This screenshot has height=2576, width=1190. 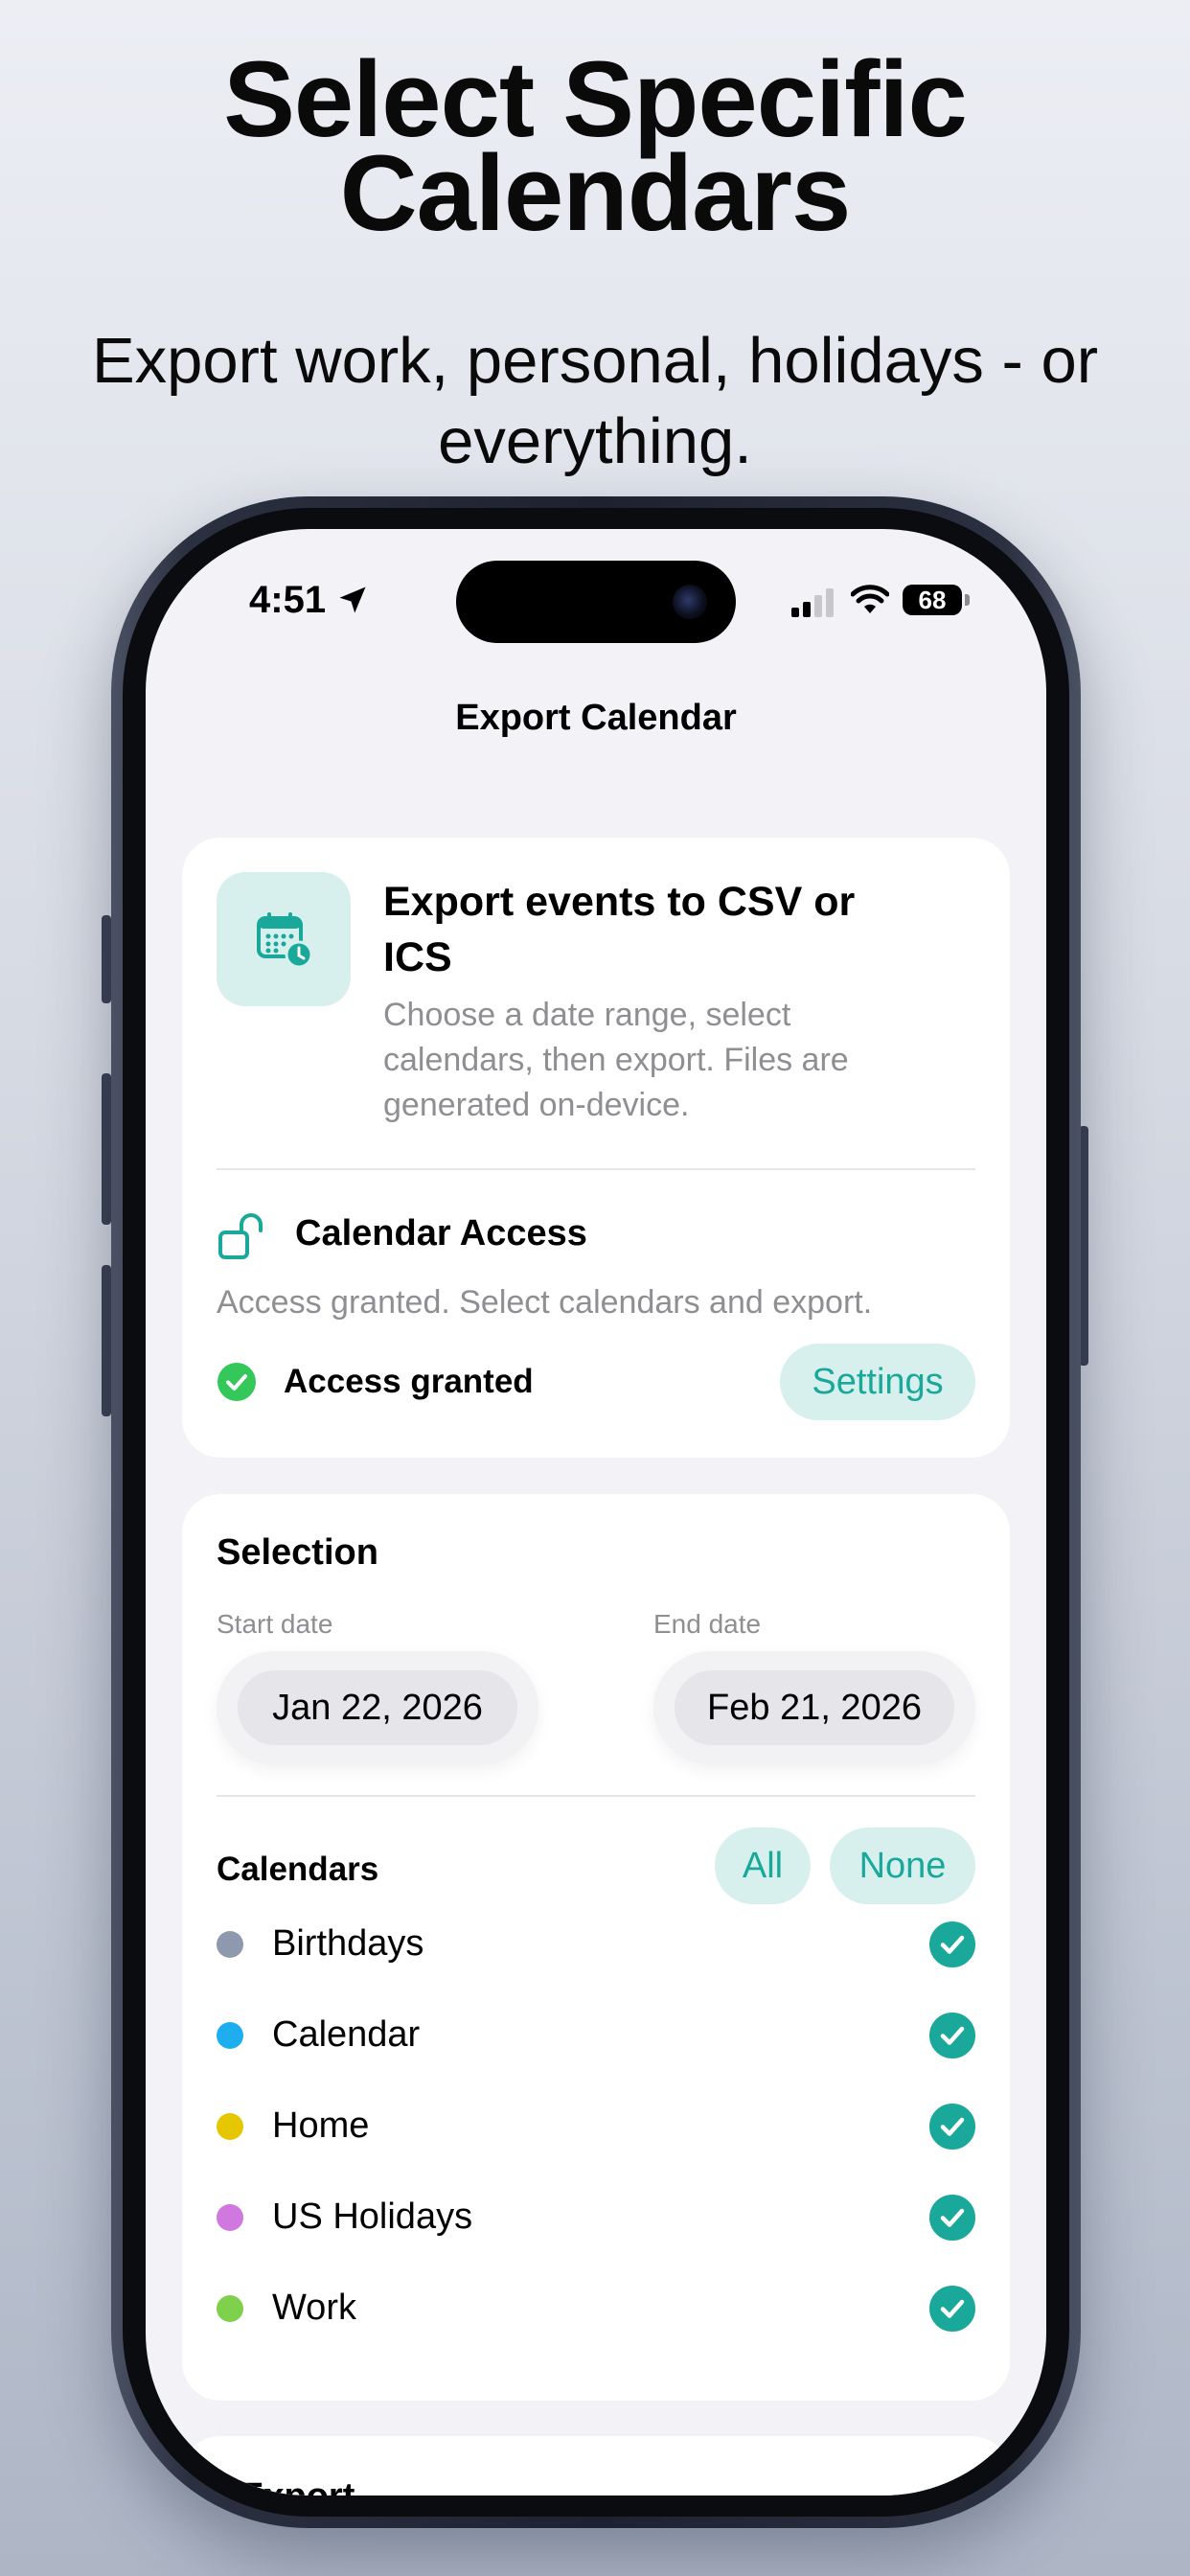 What do you see at coordinates (297, 1552) in the screenshot?
I see `selection-title: Selection` at bounding box center [297, 1552].